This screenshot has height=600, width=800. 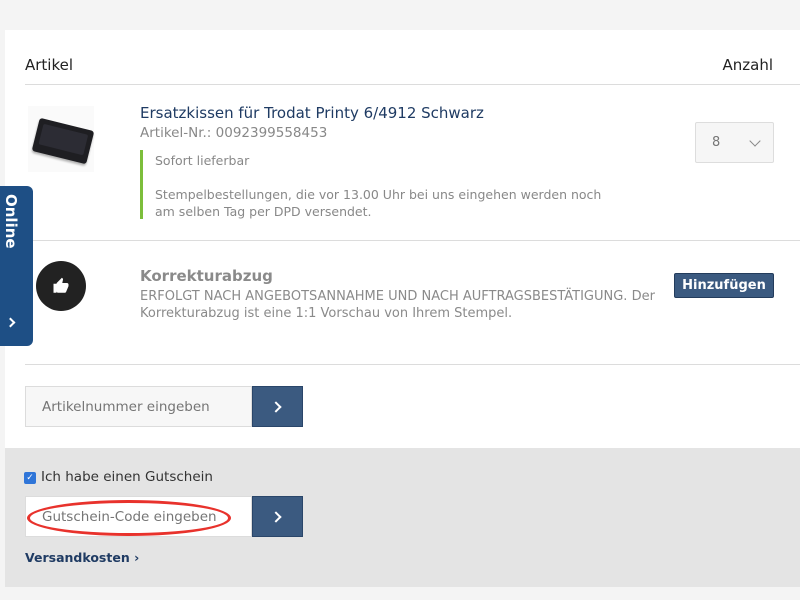 What do you see at coordinates (734, 142) in the screenshot?
I see `quantity-select: 8` at bounding box center [734, 142].